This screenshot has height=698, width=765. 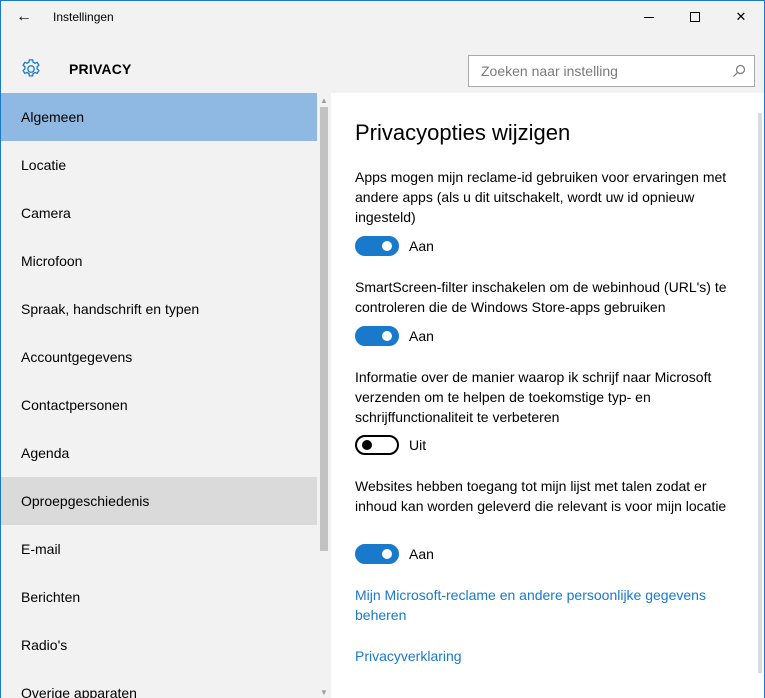 I want to click on window-controls: ✕, so click(x=695, y=17).